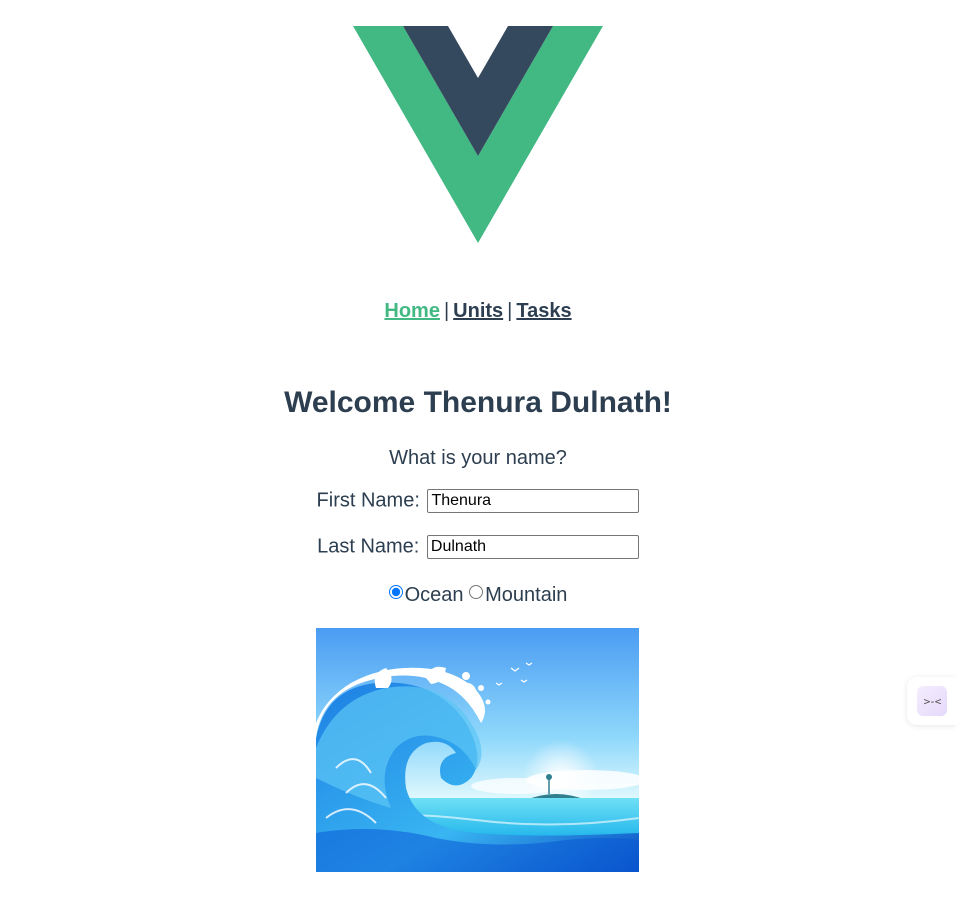 This screenshot has width=956, height=906. Describe the element at coordinates (478, 458) in the screenshot. I see `name-question: What is your name?` at that location.